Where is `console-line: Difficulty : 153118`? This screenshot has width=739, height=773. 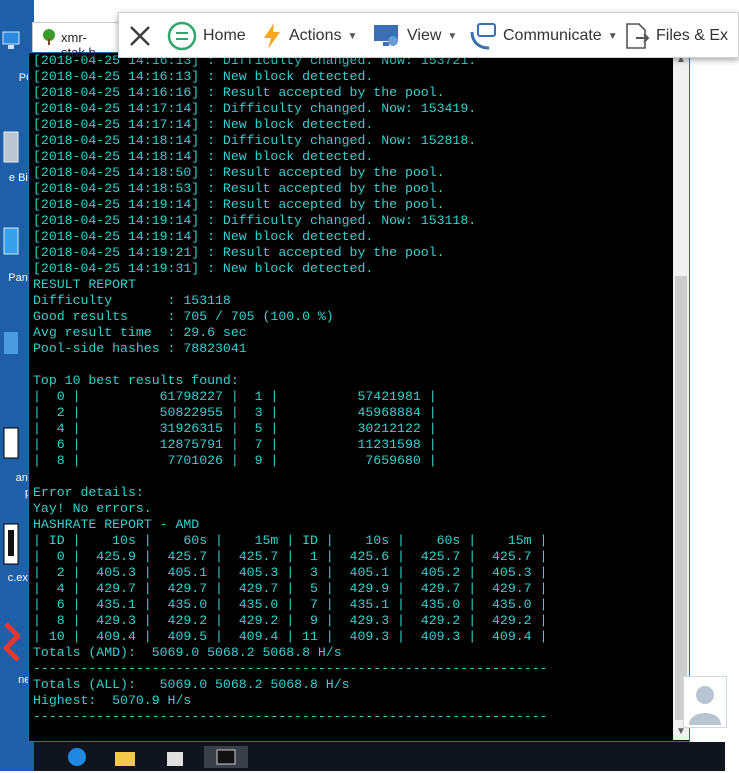 console-line: Difficulty : 153118 is located at coordinates (132, 300).